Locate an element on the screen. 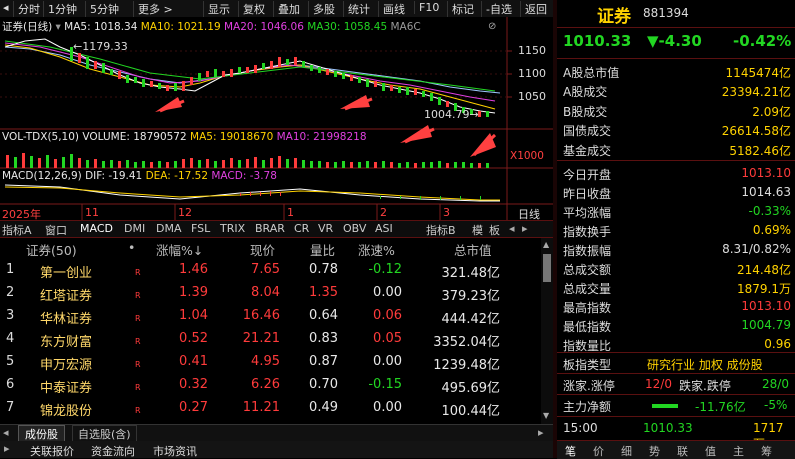 This screenshot has width=795, height=459. tab-template: 模 is located at coordinates (477, 230).